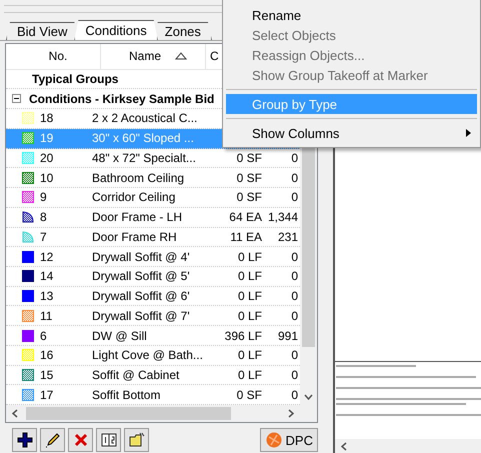 The image size is (481, 453). I want to click on table-row: 16 Light Cove @ Bath... 0 LF 0, so click(153, 356).